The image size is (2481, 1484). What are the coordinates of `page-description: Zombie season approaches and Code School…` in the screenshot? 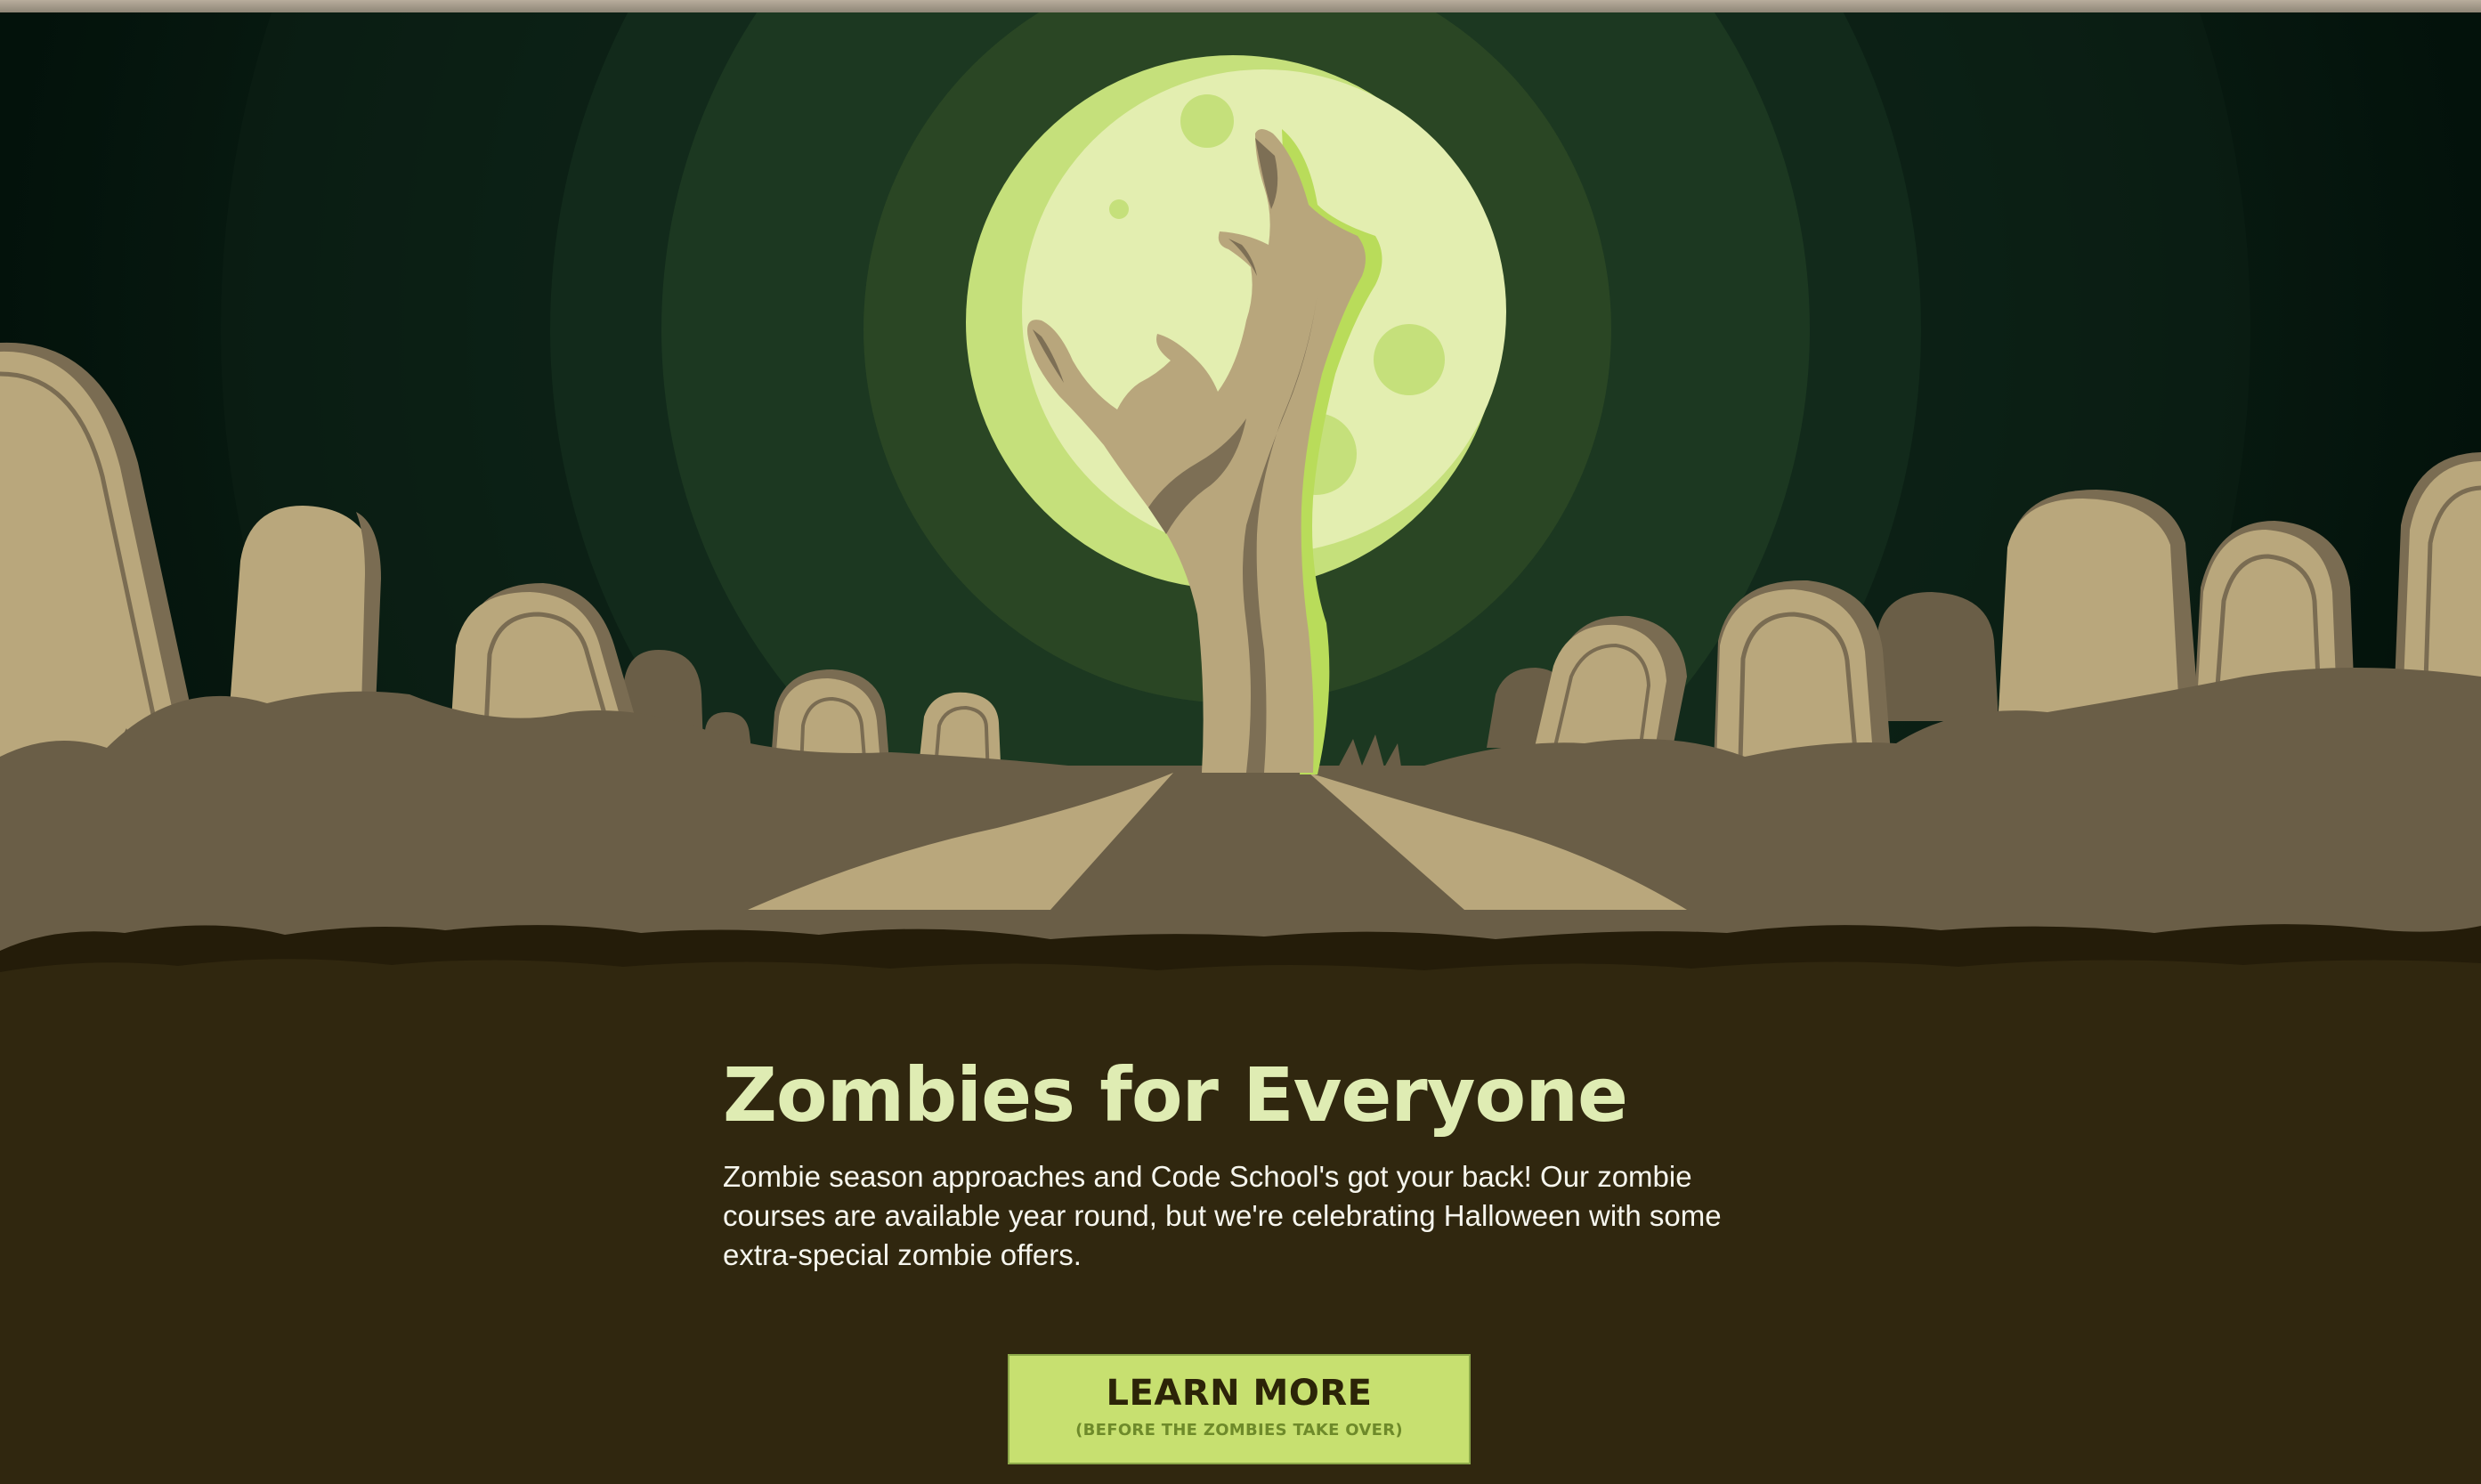 It's located at (1222, 1215).